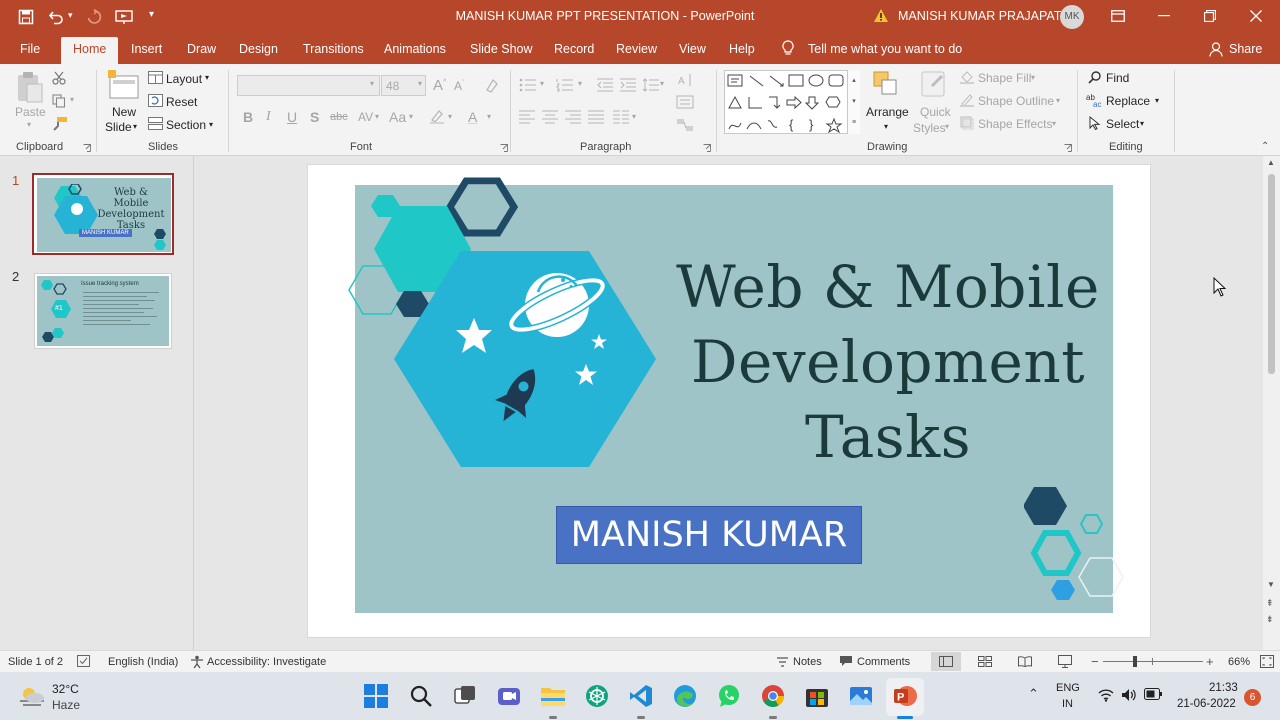 Image resolution: width=1280 pixels, height=720 pixels. What do you see at coordinates (504, 148) in the screenshot?
I see `font-launcher-icon` at bounding box center [504, 148].